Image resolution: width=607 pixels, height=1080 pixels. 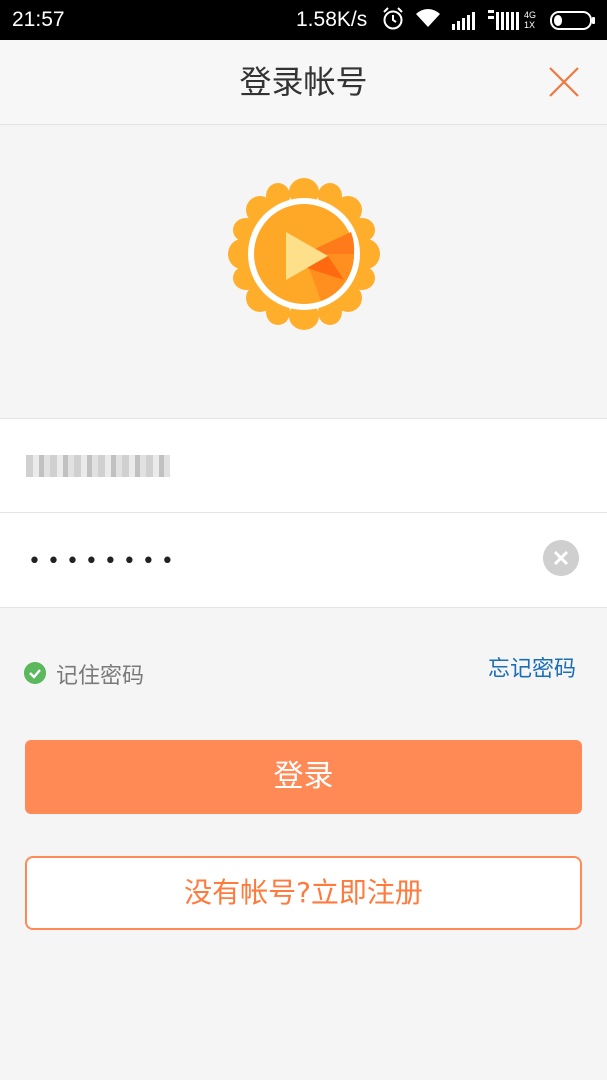 I want to click on network-type-label: 4G 1X, so click(x=530, y=20).